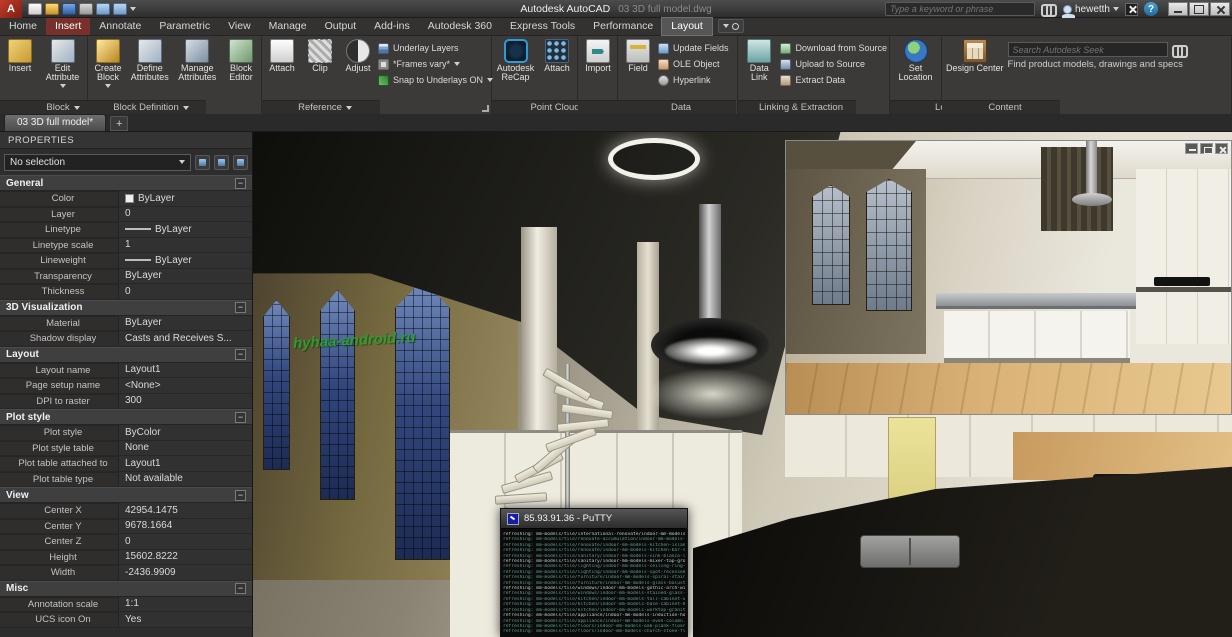  What do you see at coordinates (221, 162) in the screenshot?
I see `select-objects-button` at bounding box center [221, 162].